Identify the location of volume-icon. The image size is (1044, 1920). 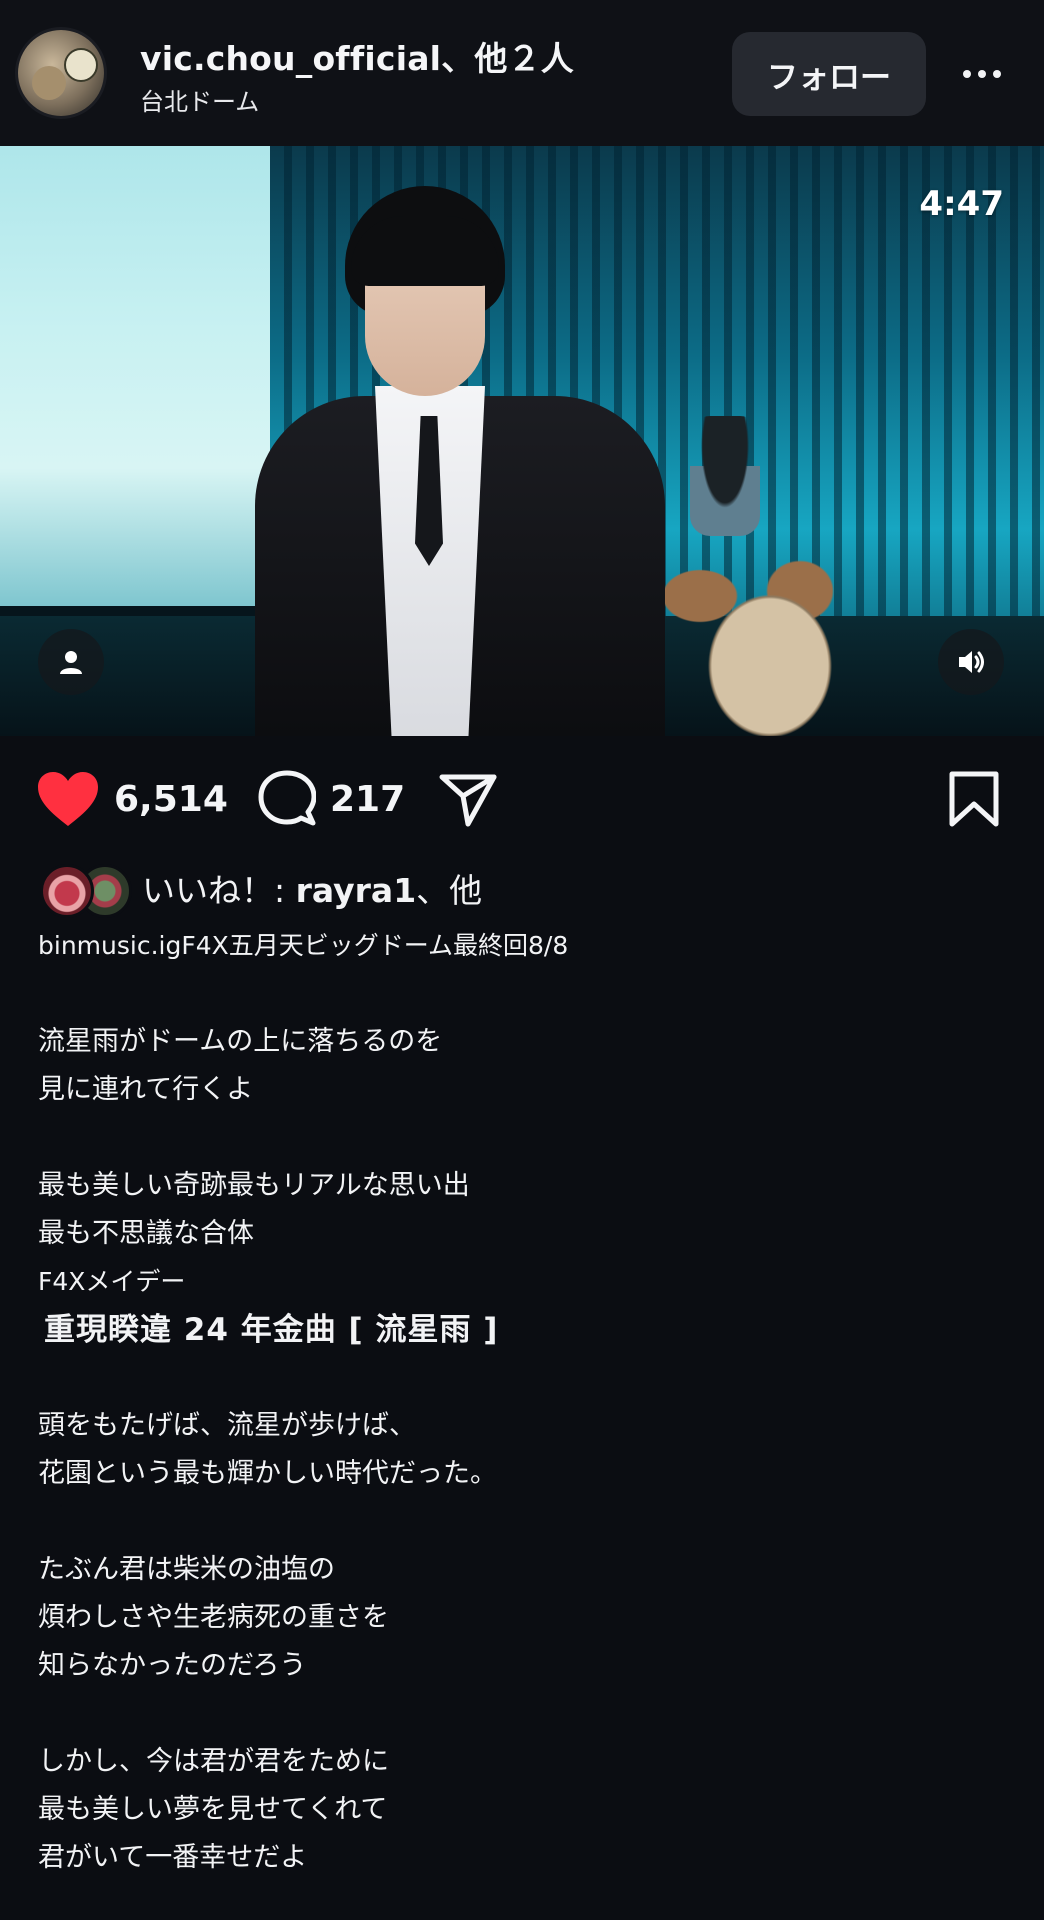
(971, 662).